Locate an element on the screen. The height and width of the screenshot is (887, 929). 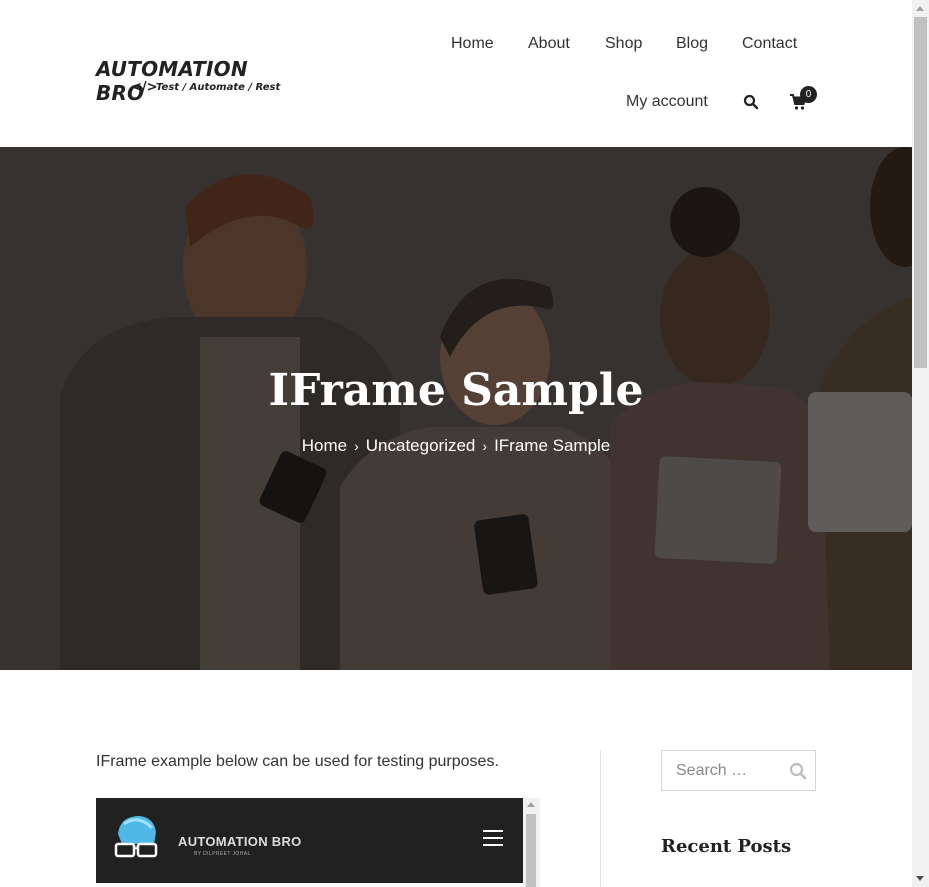
logo-tagline: </> Test / Automate / Rest is located at coordinates (206, 87).